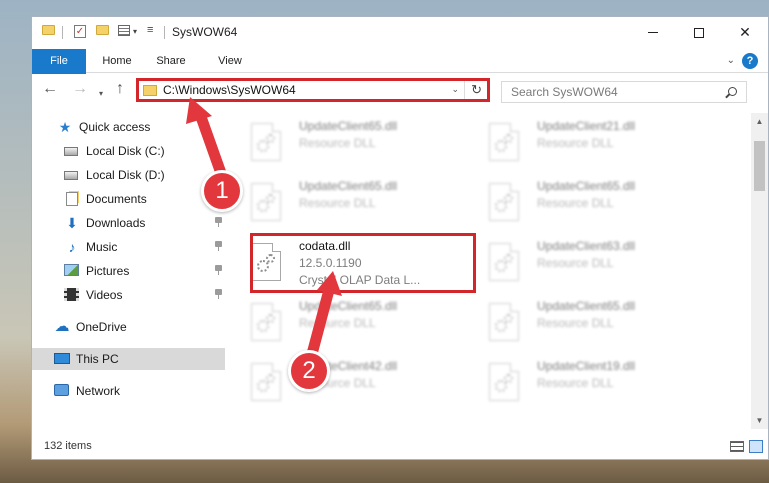 This screenshot has height=483, width=769. Describe the element at coordinates (335, 381) in the screenshot. I see `file-item: UpdateClient42.dll Resource DLL` at that location.